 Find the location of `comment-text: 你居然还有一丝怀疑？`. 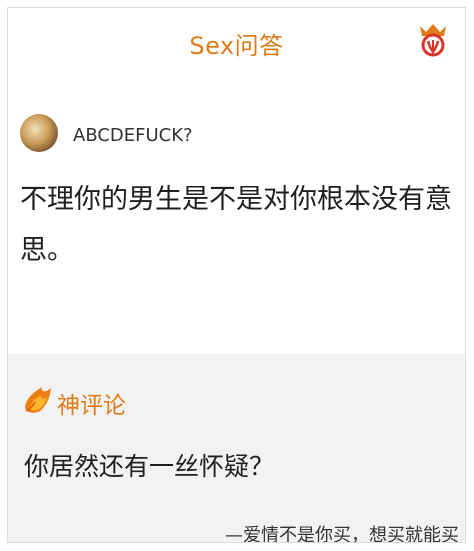

comment-text: 你居然还有一丝怀疑？ is located at coordinates (149, 466).